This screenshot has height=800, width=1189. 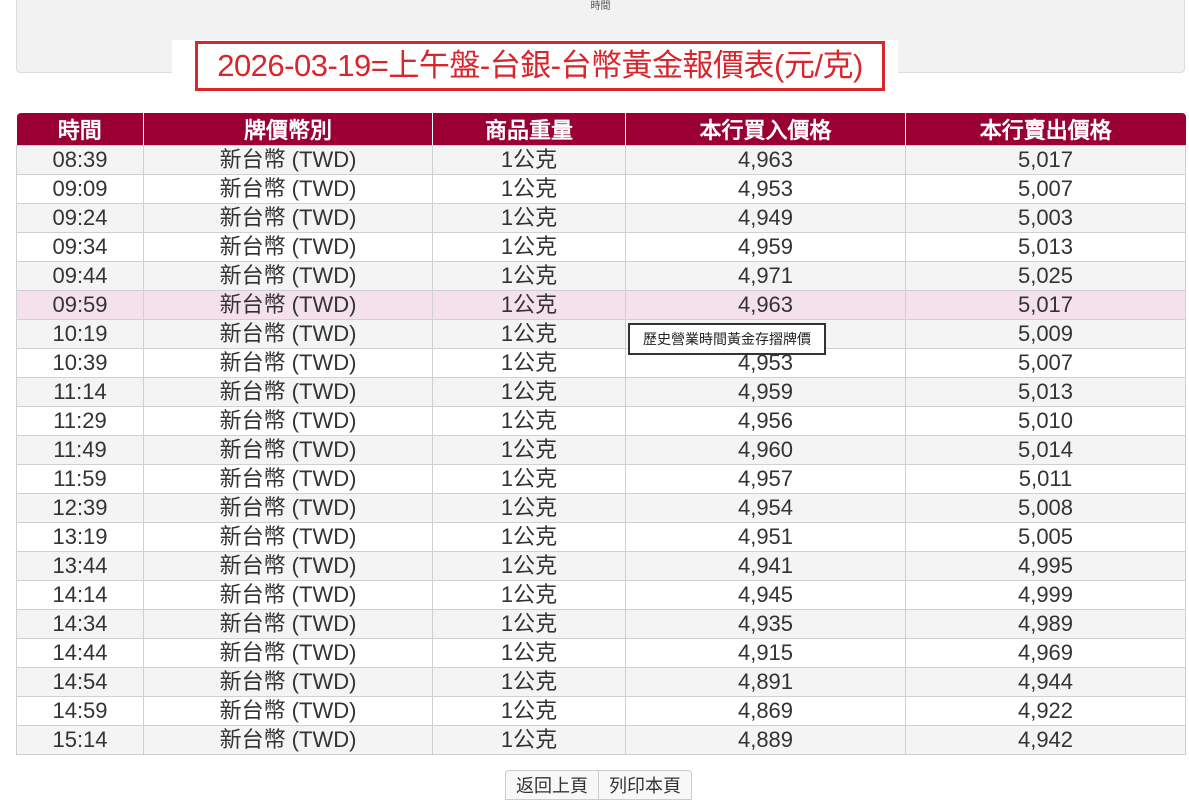 I want to click on time-cell: 15:14, so click(x=80, y=740).